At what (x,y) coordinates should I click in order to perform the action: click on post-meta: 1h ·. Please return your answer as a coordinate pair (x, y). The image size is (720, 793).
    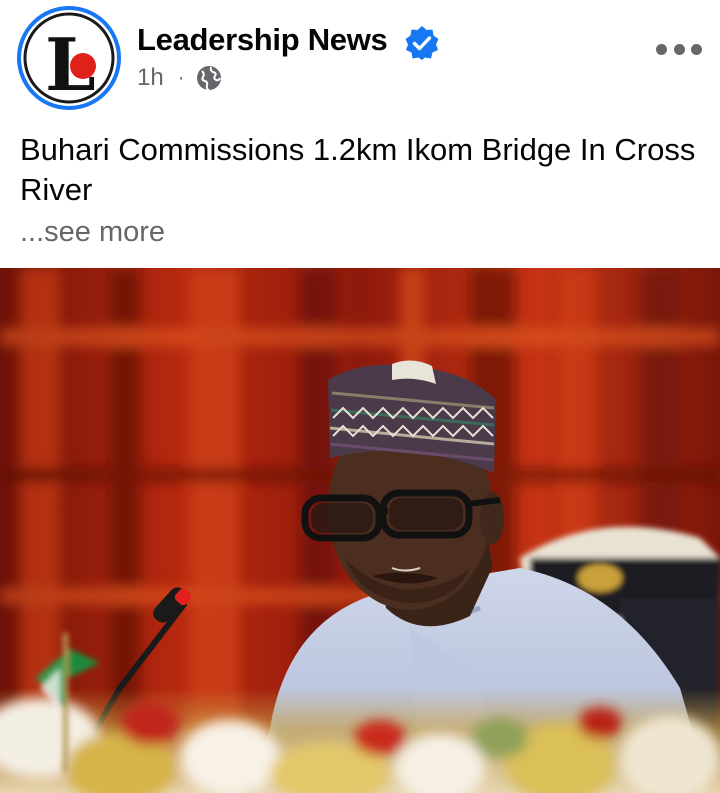
    Looking at the image, I should click on (179, 78).